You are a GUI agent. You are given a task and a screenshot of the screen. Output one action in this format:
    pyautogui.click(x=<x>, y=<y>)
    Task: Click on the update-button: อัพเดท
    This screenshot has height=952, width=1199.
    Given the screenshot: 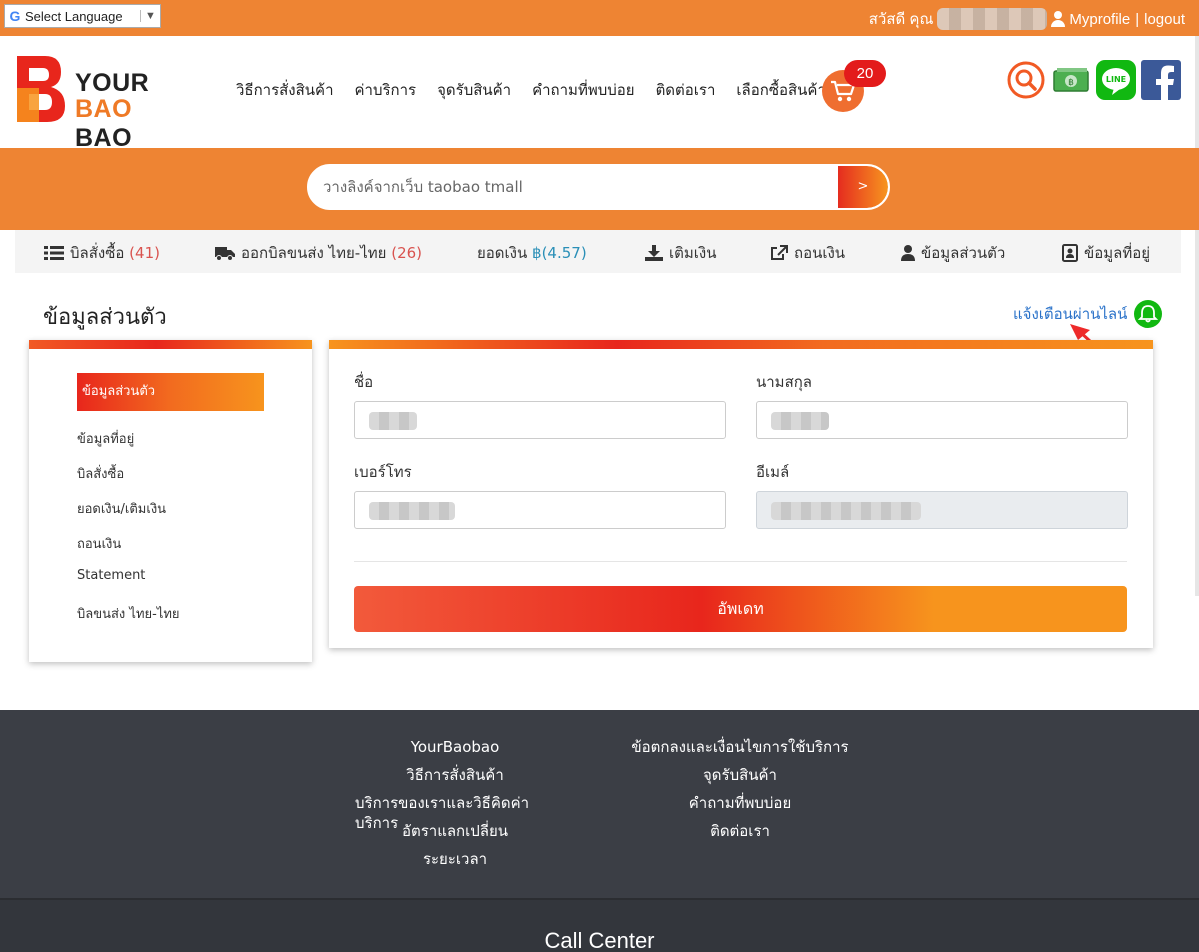 What is the action you would take?
    pyautogui.click(x=740, y=609)
    